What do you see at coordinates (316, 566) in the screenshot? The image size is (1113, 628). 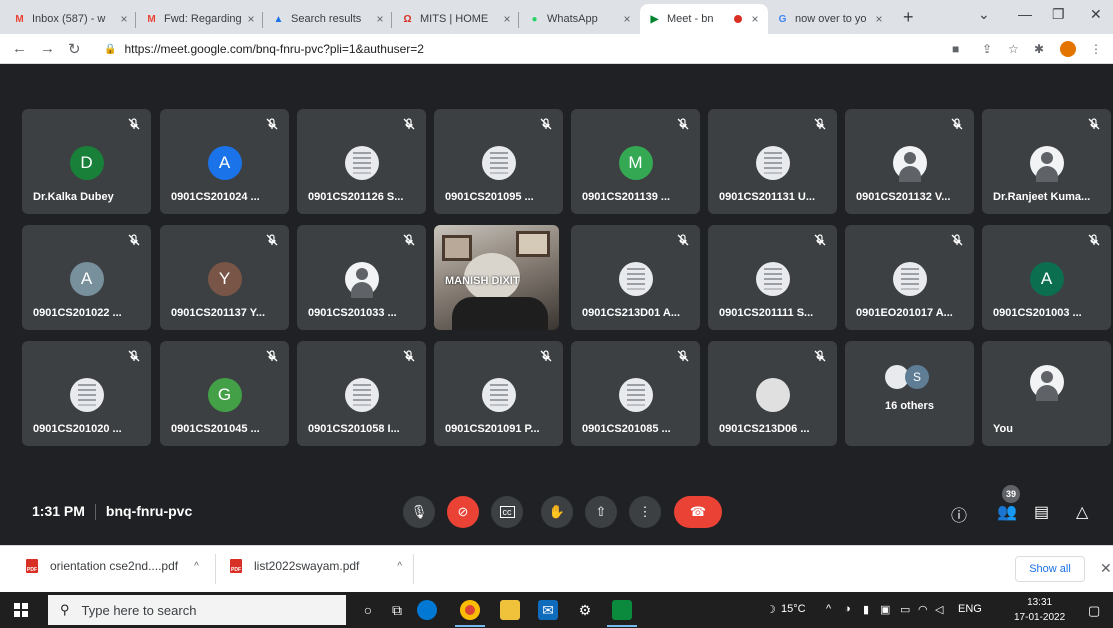 I see `download-item: PDF list2022swayam.pdf ^` at bounding box center [316, 566].